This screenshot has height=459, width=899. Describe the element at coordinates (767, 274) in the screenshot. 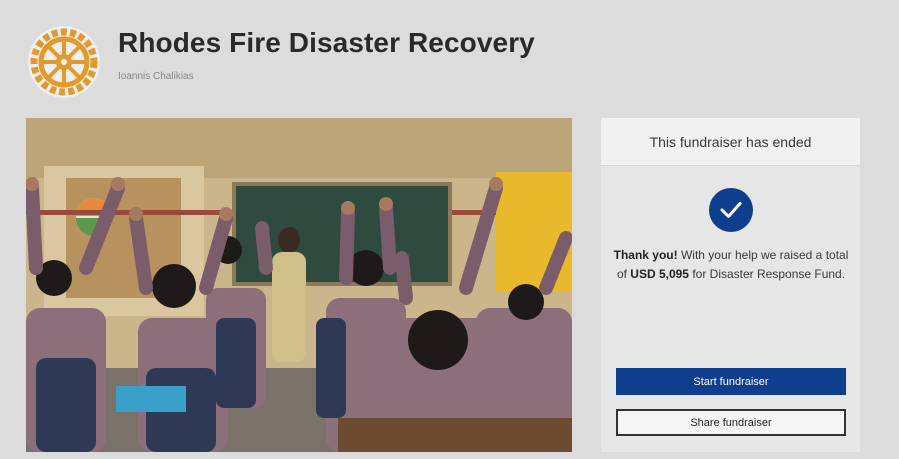

I see `thanks-text-2: for Disaster Response Fund.` at that location.